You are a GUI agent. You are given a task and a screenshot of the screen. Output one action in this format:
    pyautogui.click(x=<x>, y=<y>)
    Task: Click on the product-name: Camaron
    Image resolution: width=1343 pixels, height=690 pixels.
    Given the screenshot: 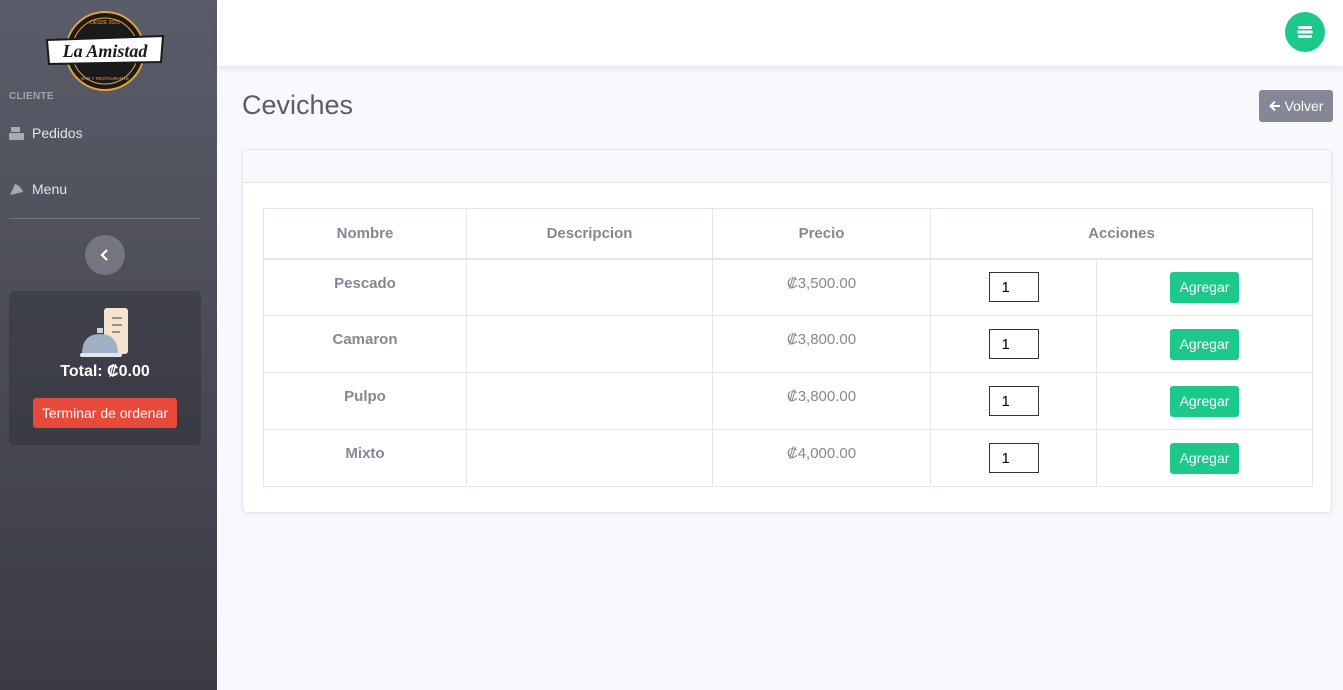 What is the action you would take?
    pyautogui.click(x=365, y=344)
    